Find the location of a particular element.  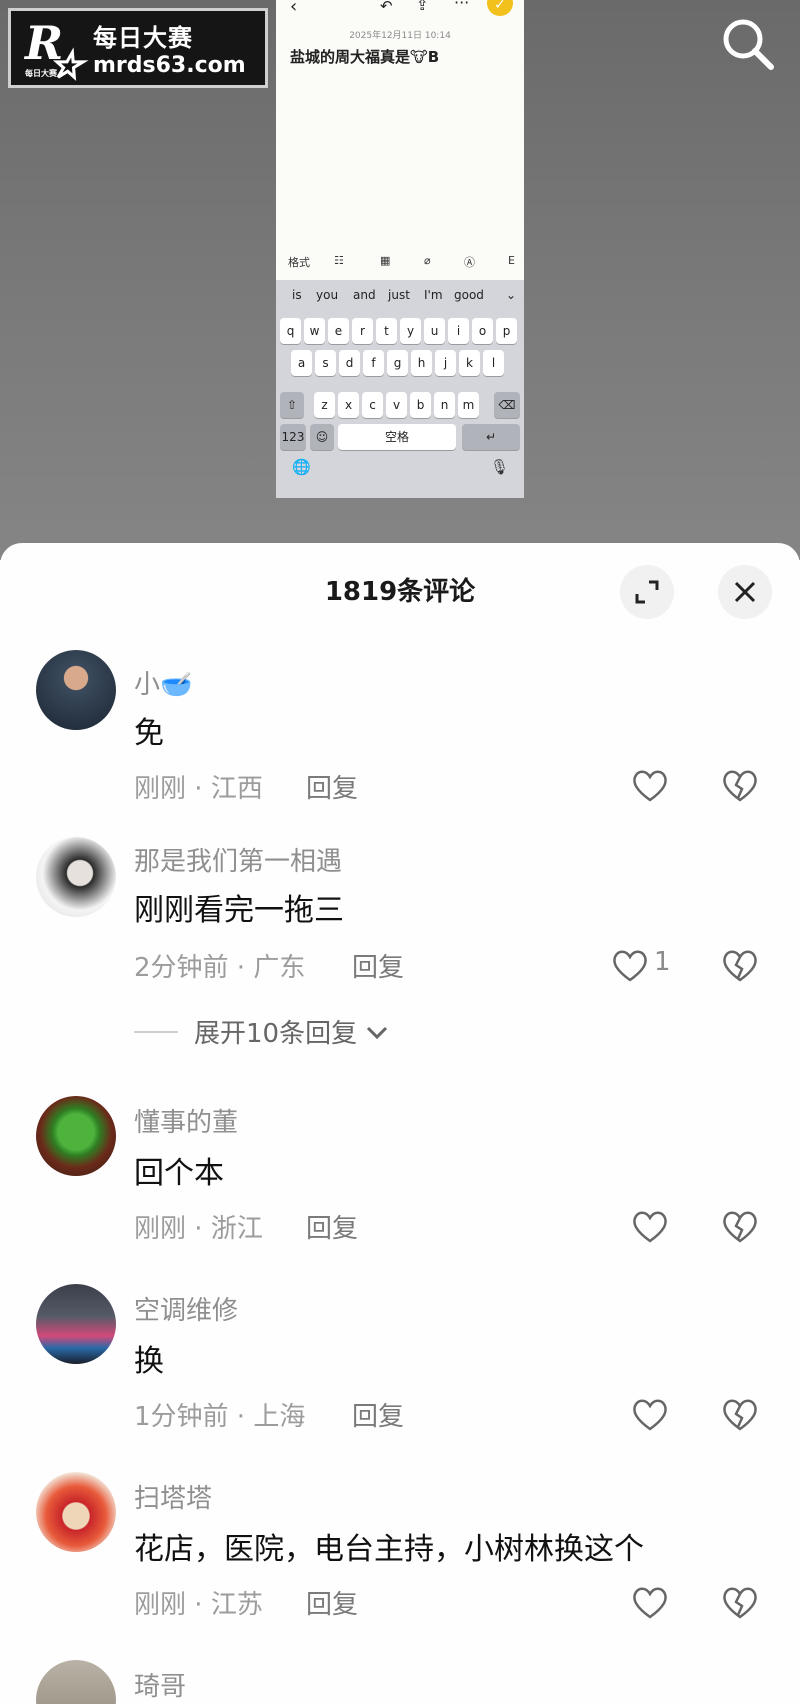

comment-meta: 刚刚 · 江苏 is located at coordinates (198, 1602).